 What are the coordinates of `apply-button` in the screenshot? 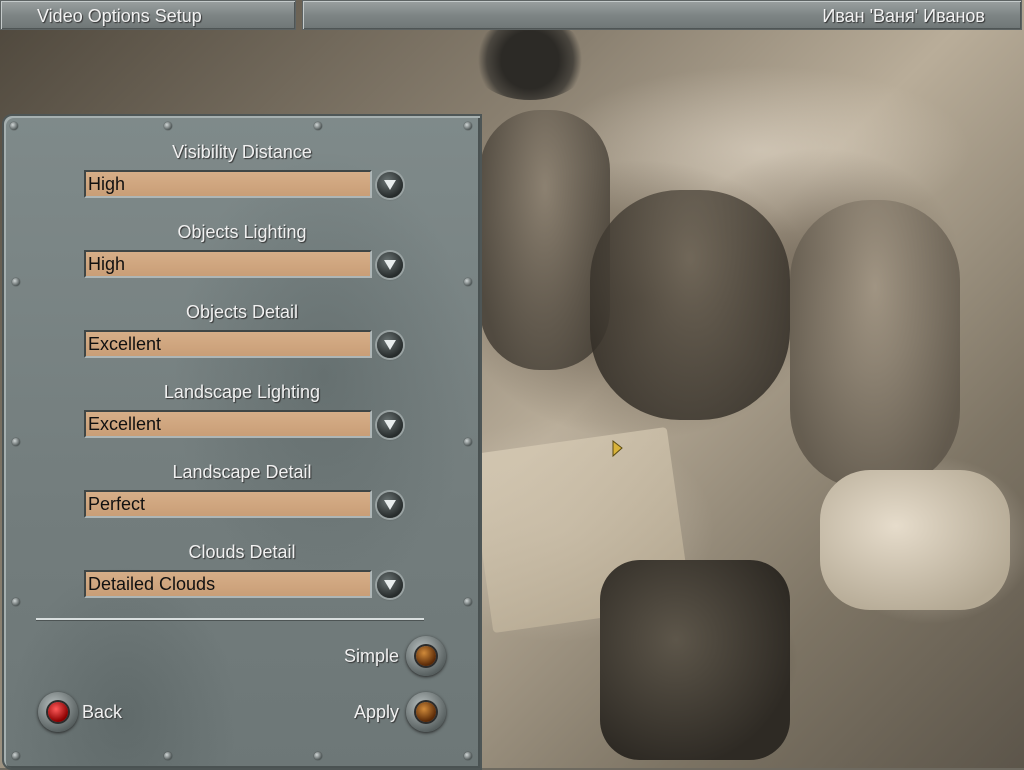 It's located at (426, 712).